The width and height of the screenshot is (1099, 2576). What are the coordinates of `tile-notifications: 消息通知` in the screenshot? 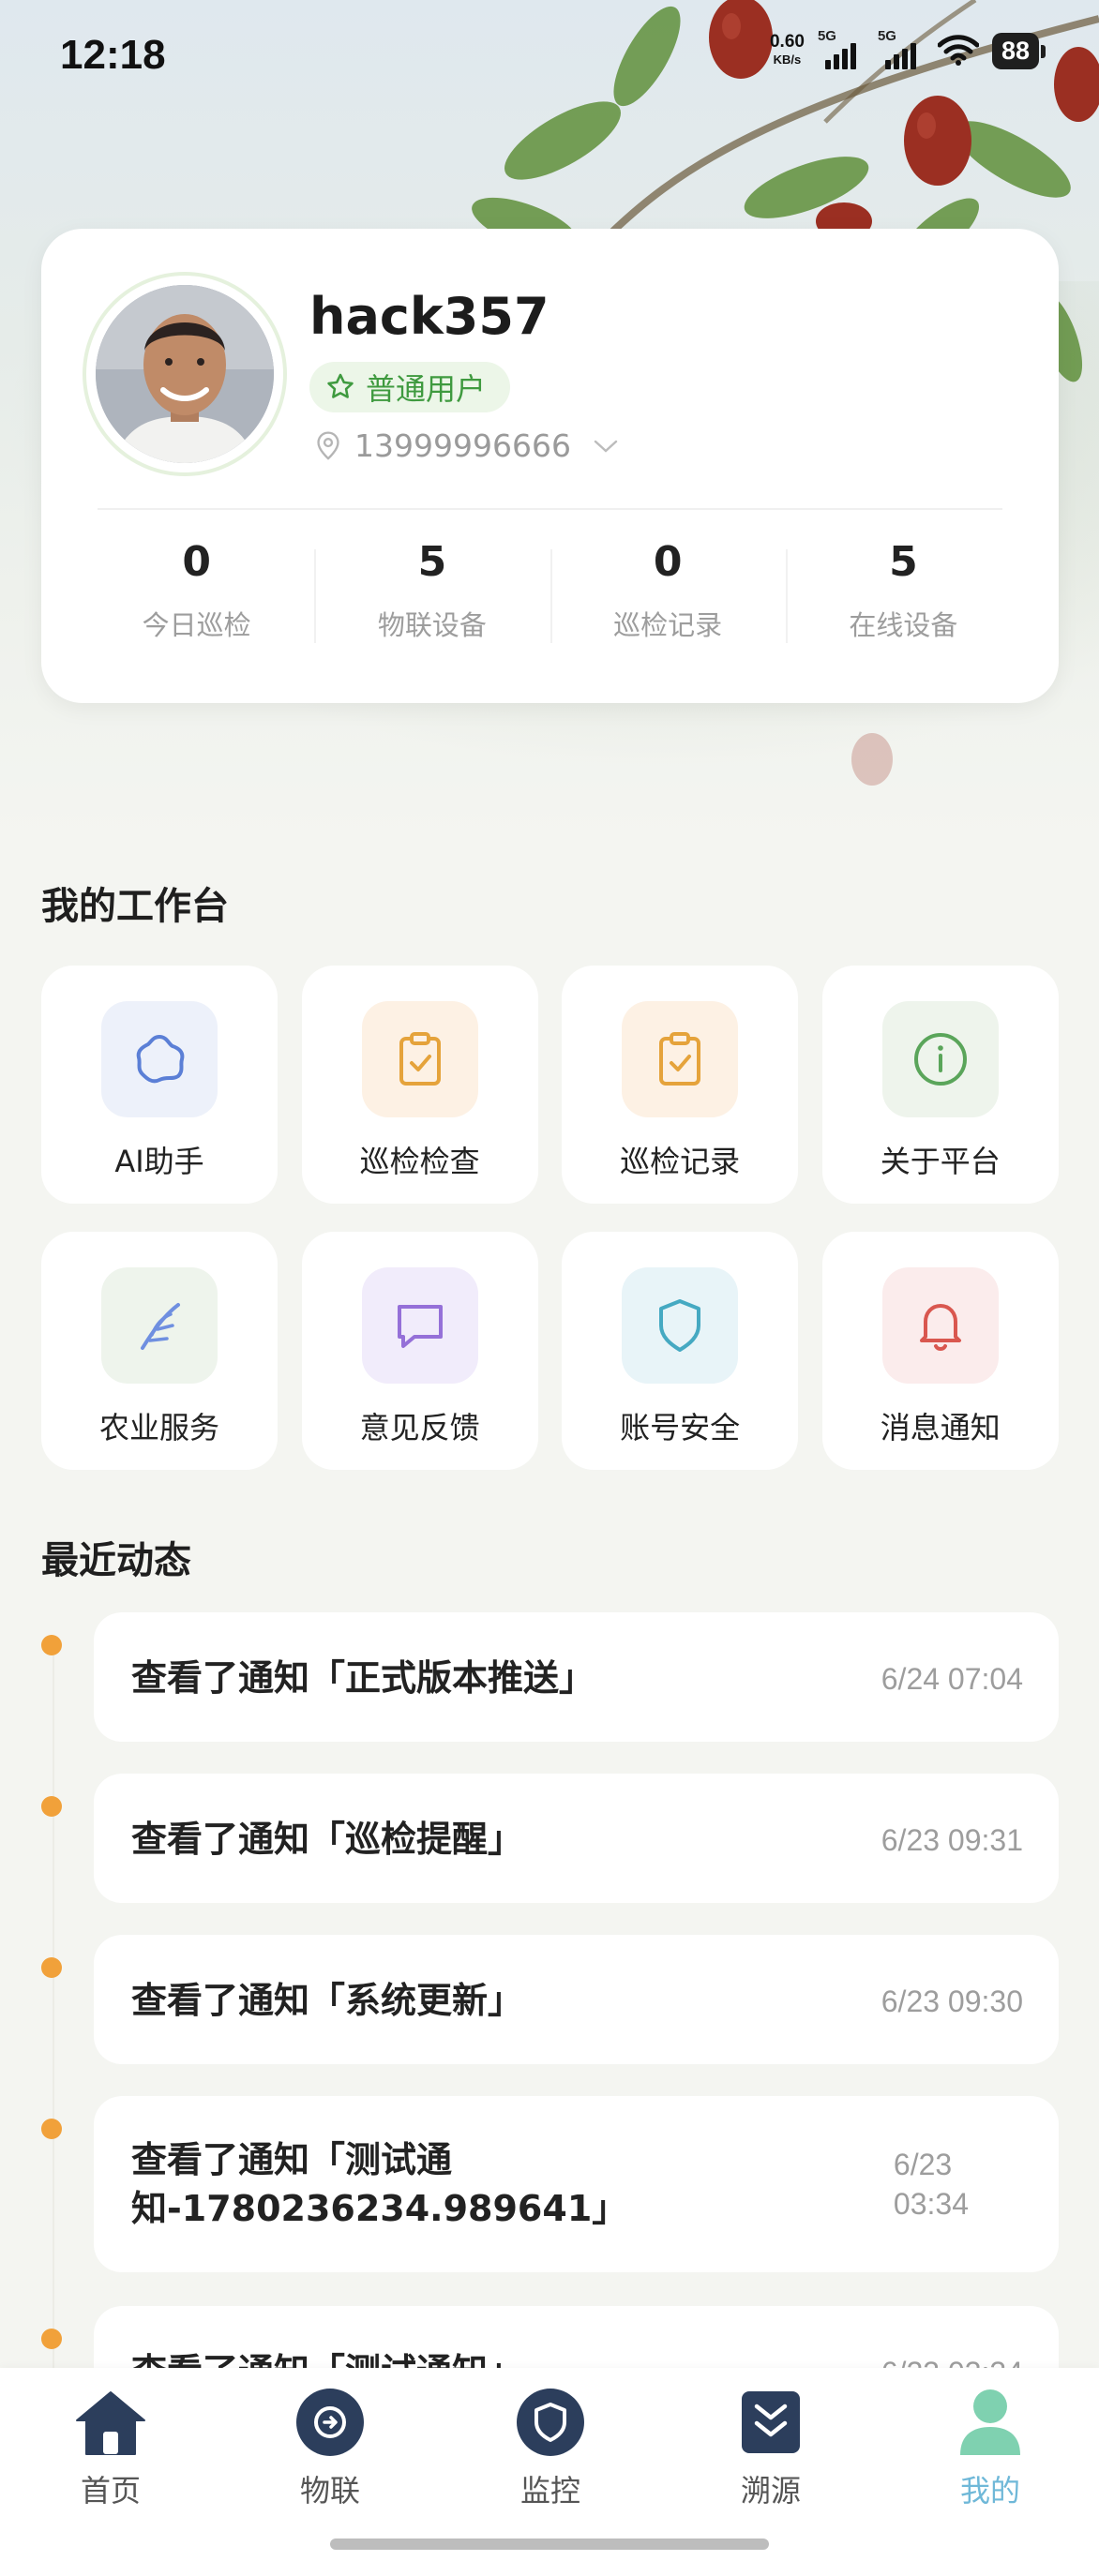 It's located at (940, 1351).